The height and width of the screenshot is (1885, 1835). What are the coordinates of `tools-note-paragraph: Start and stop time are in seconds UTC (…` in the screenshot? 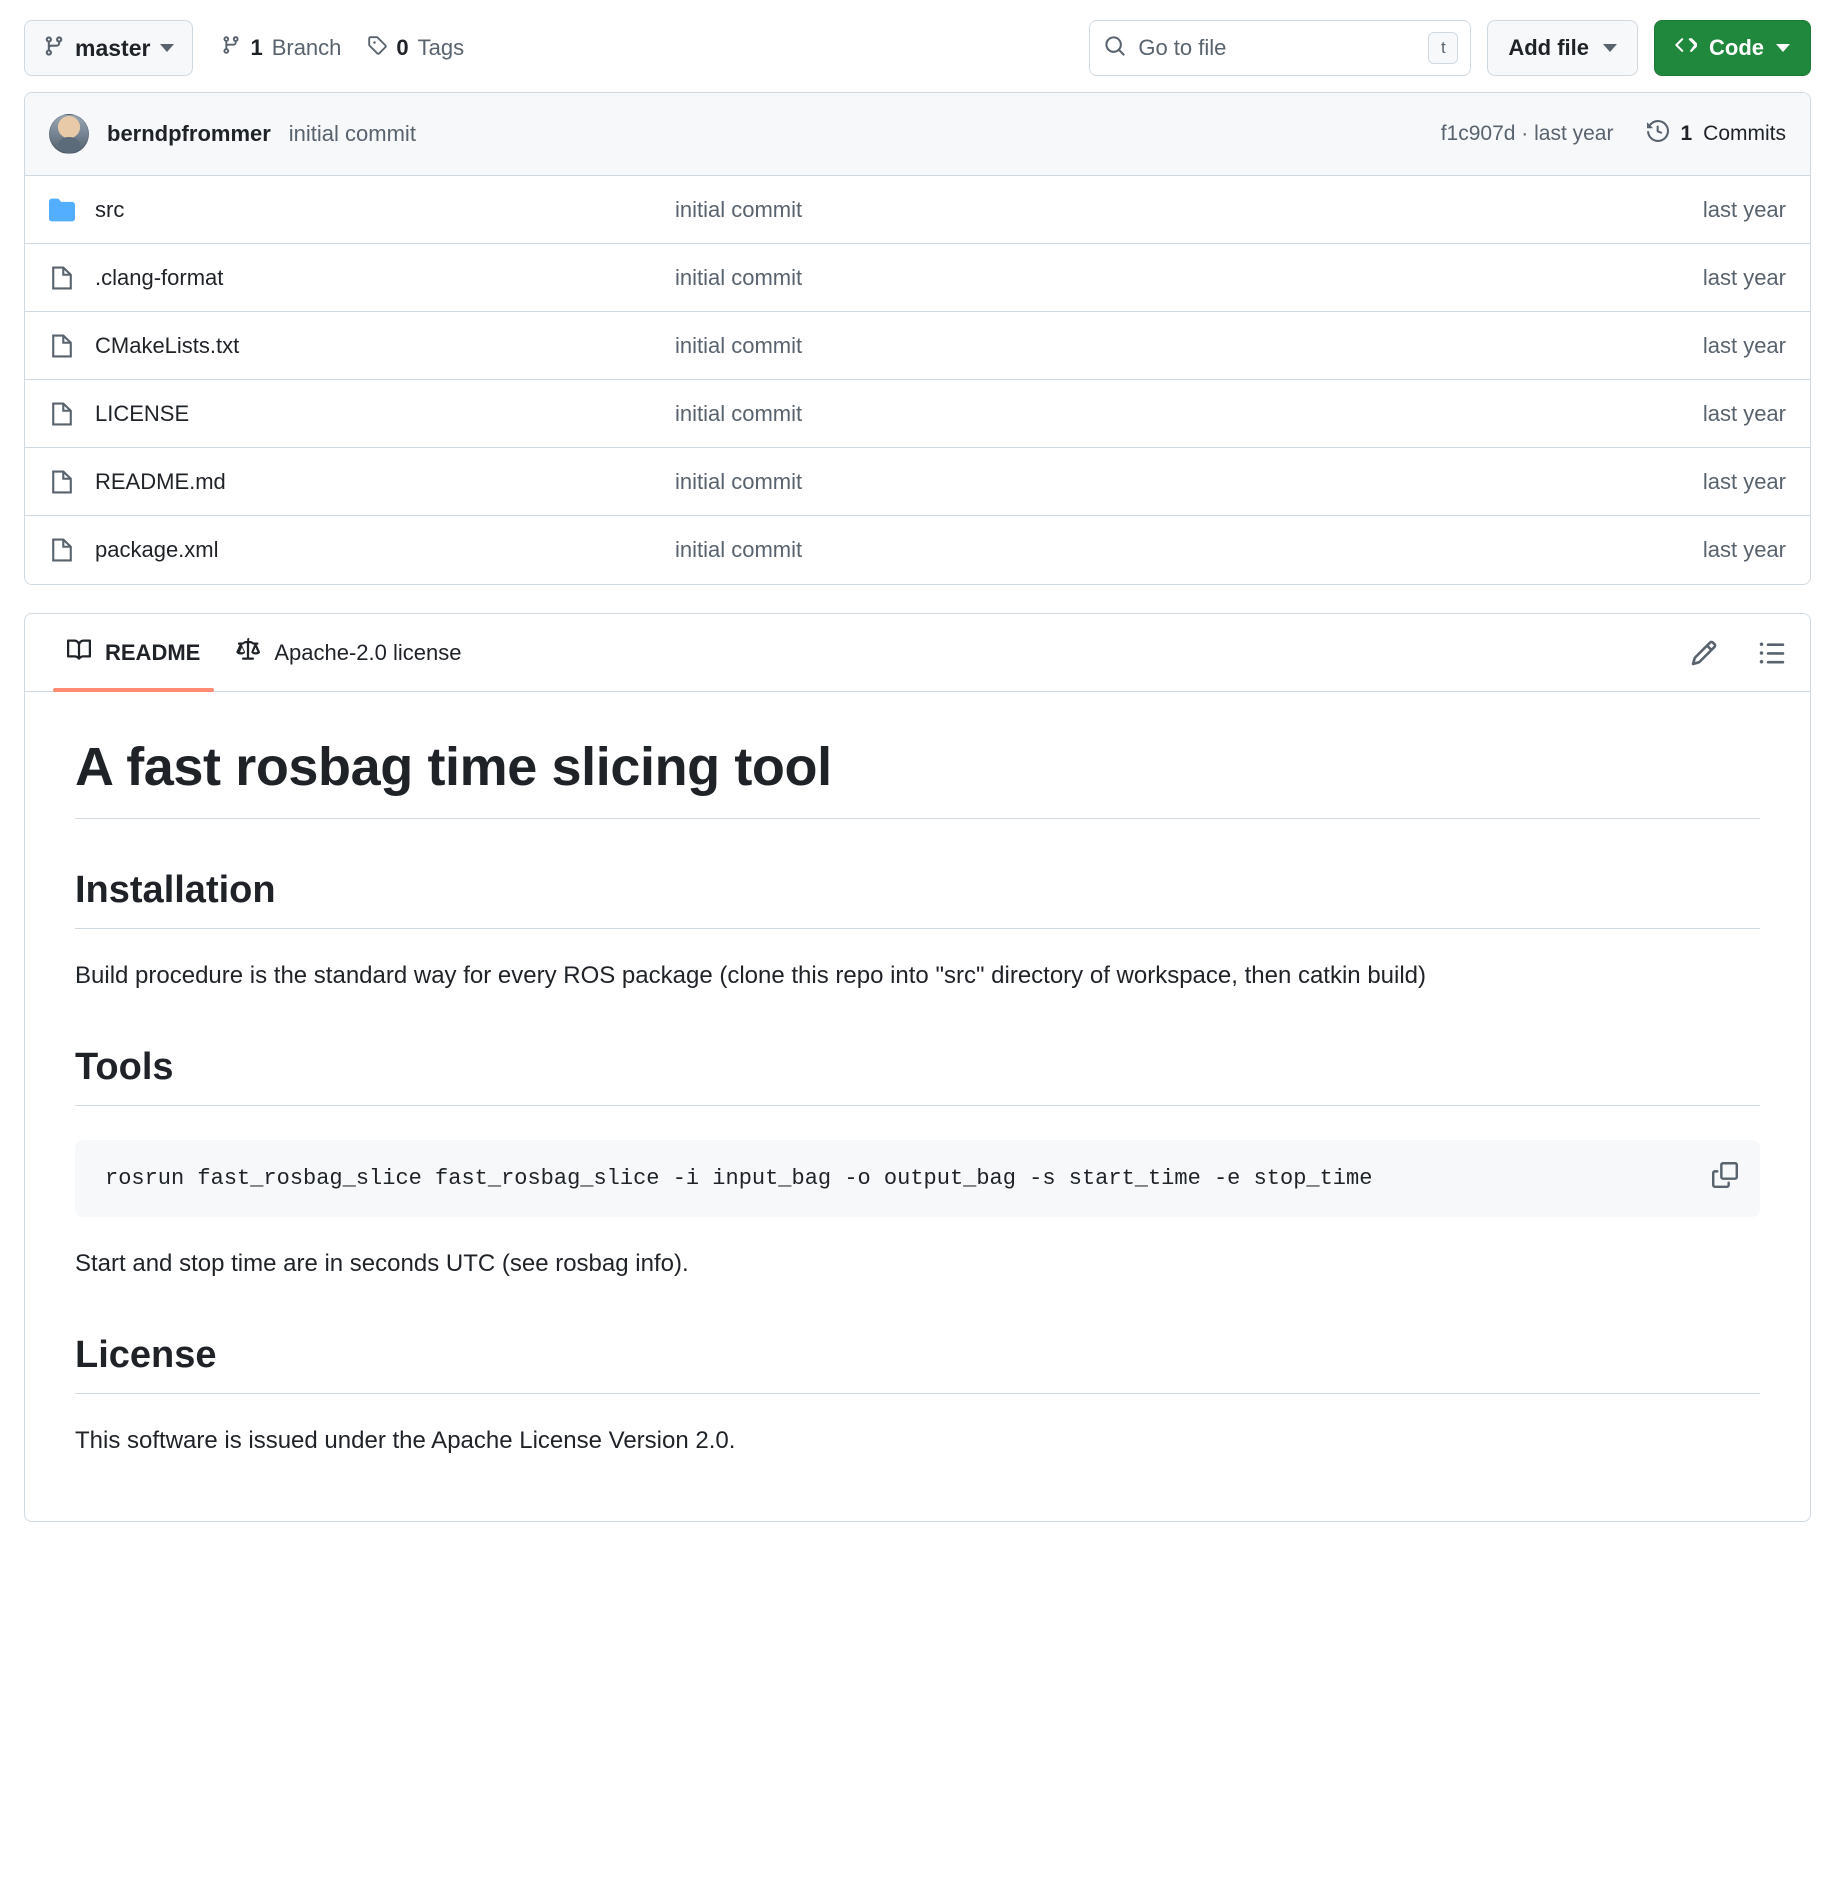 It's located at (382, 1263).